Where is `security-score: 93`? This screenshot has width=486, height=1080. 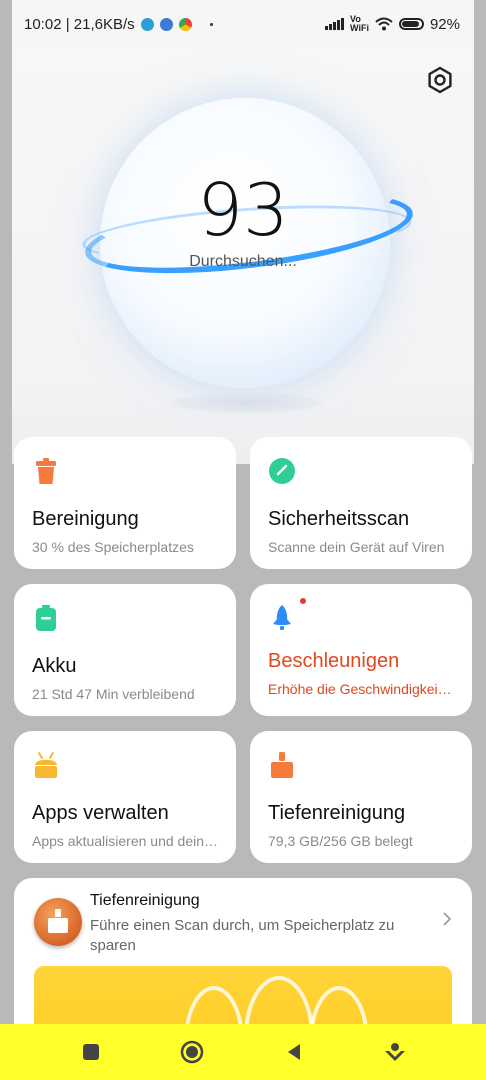 security-score: 93 is located at coordinates (243, 210).